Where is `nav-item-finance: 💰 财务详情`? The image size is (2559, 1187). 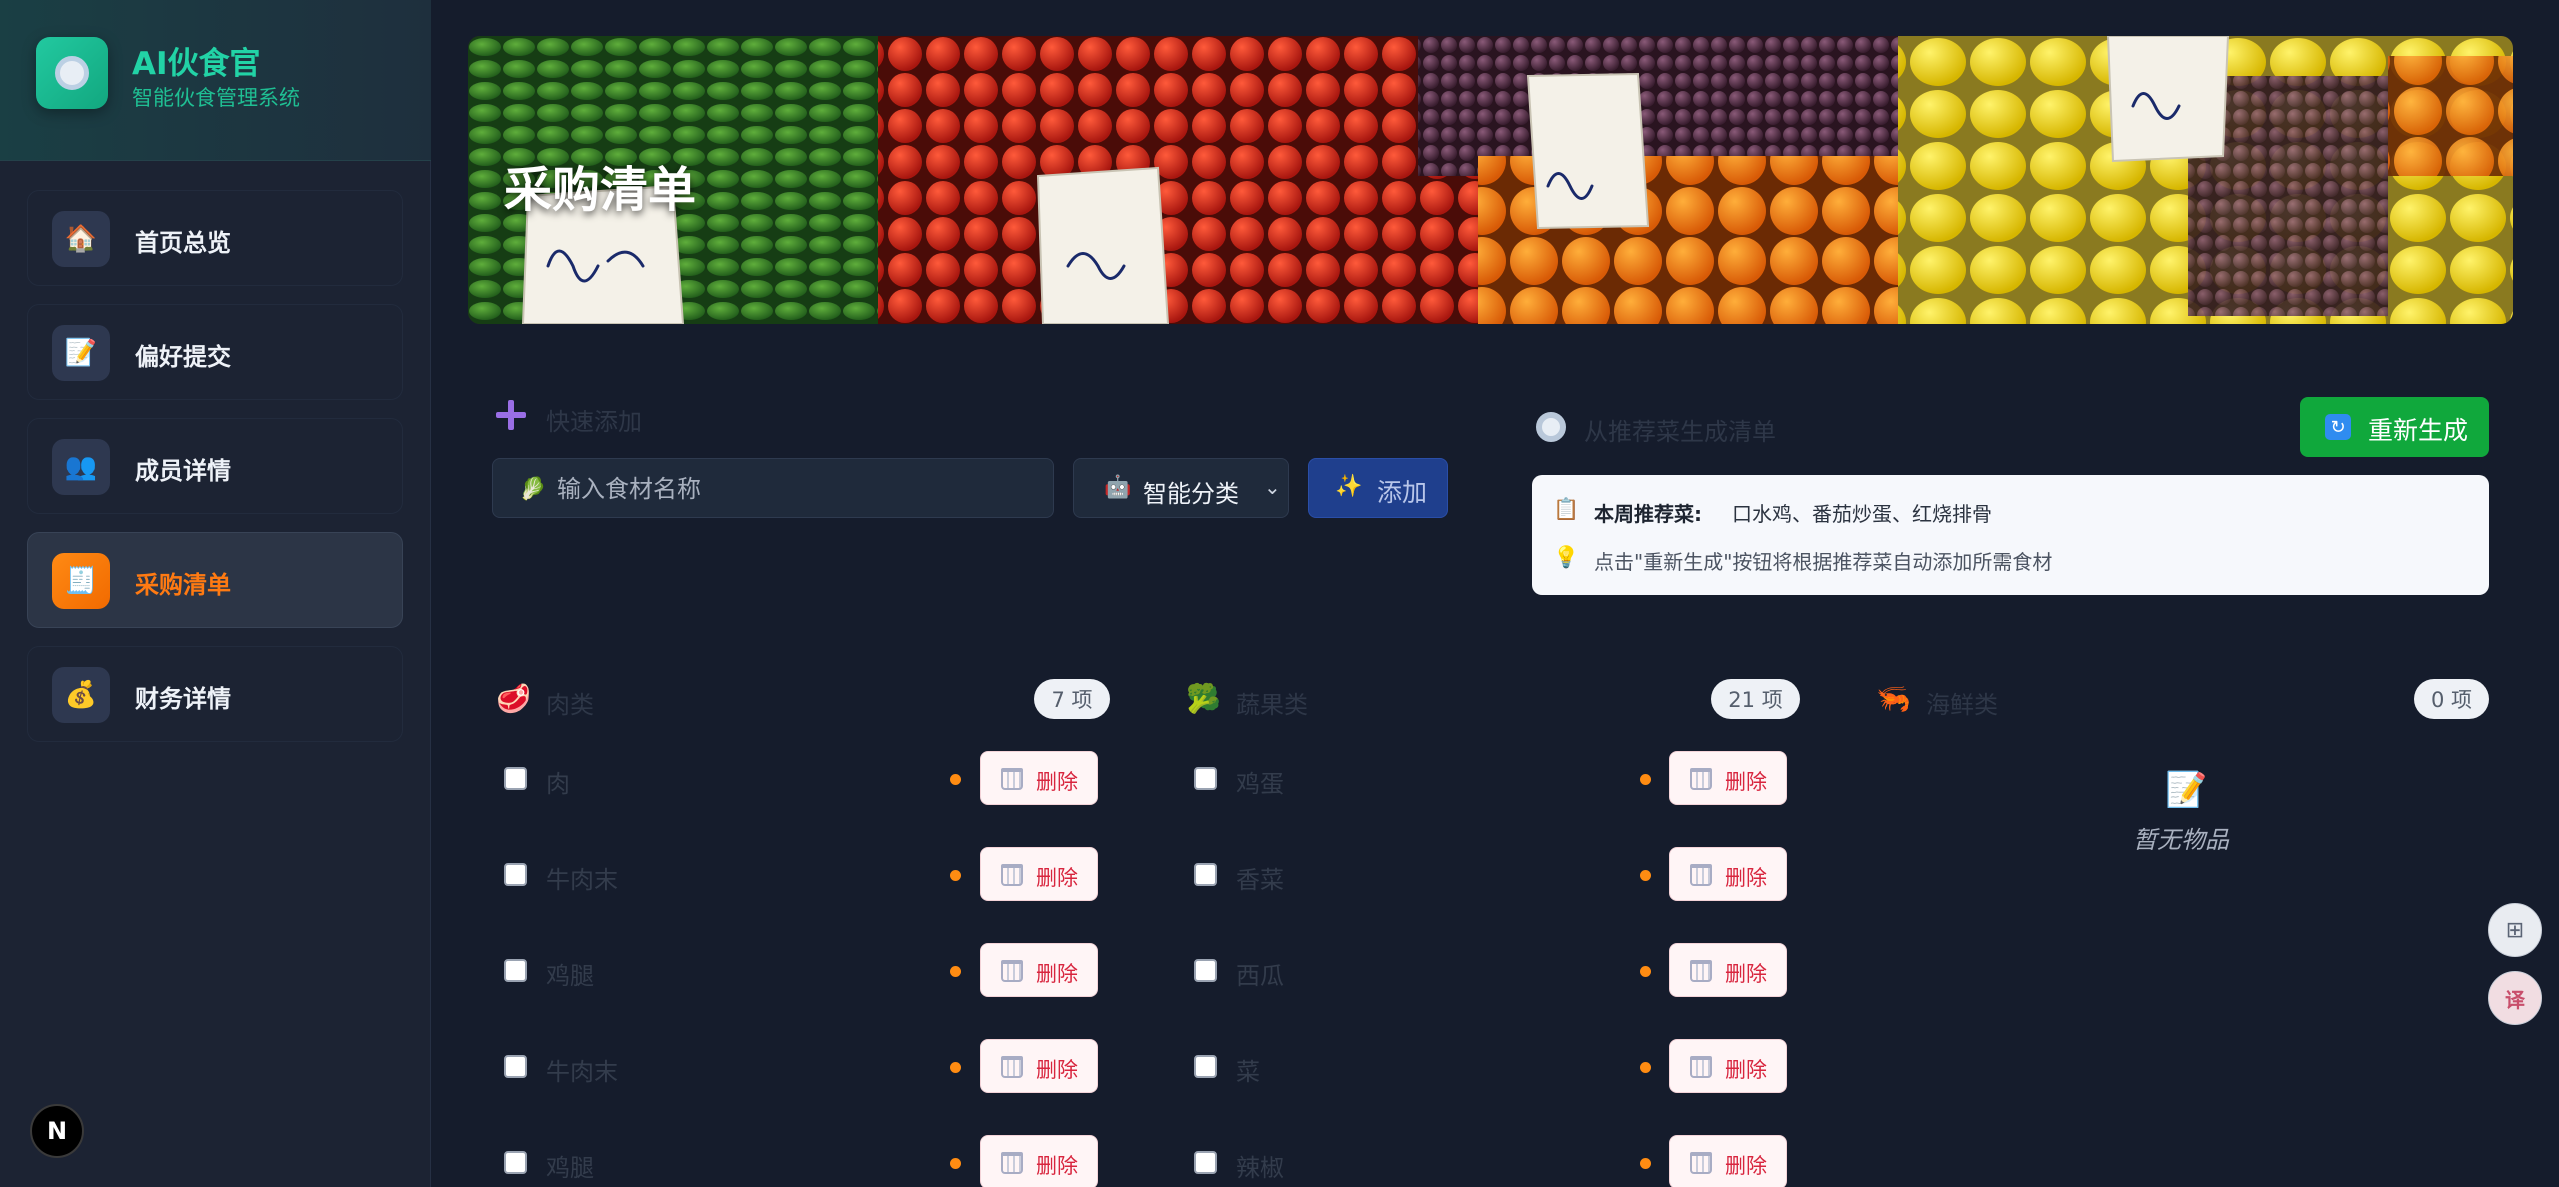 nav-item-finance: 💰 财务详情 is located at coordinates (215, 694).